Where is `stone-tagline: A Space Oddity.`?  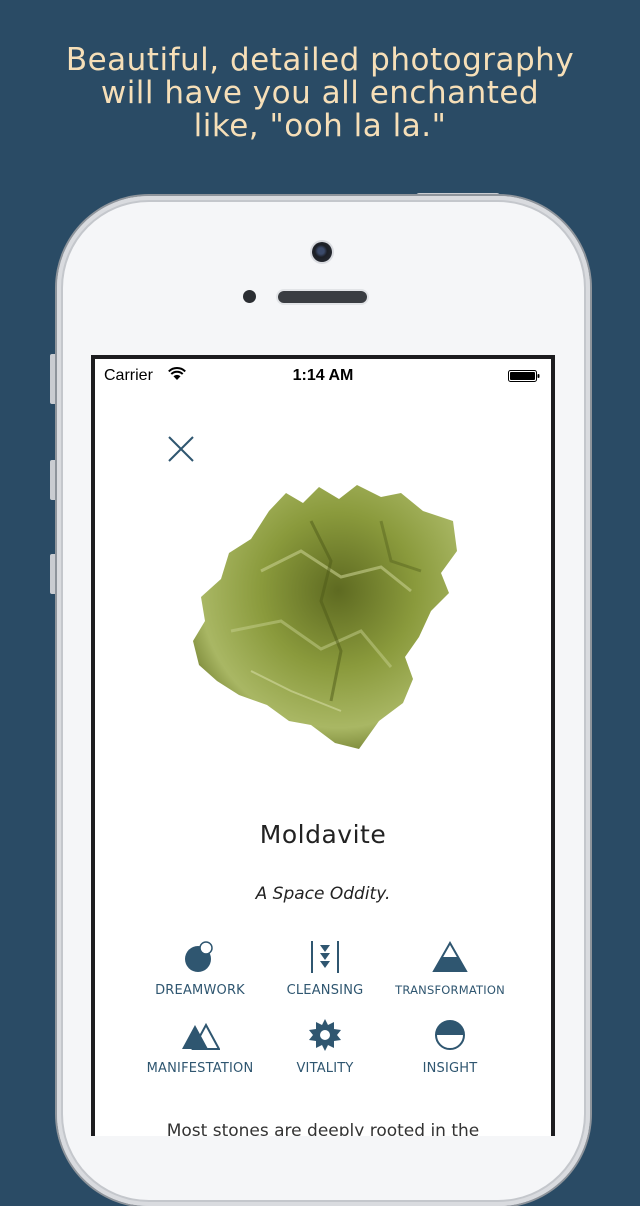
stone-tagline: A Space Oddity. is located at coordinates (323, 894).